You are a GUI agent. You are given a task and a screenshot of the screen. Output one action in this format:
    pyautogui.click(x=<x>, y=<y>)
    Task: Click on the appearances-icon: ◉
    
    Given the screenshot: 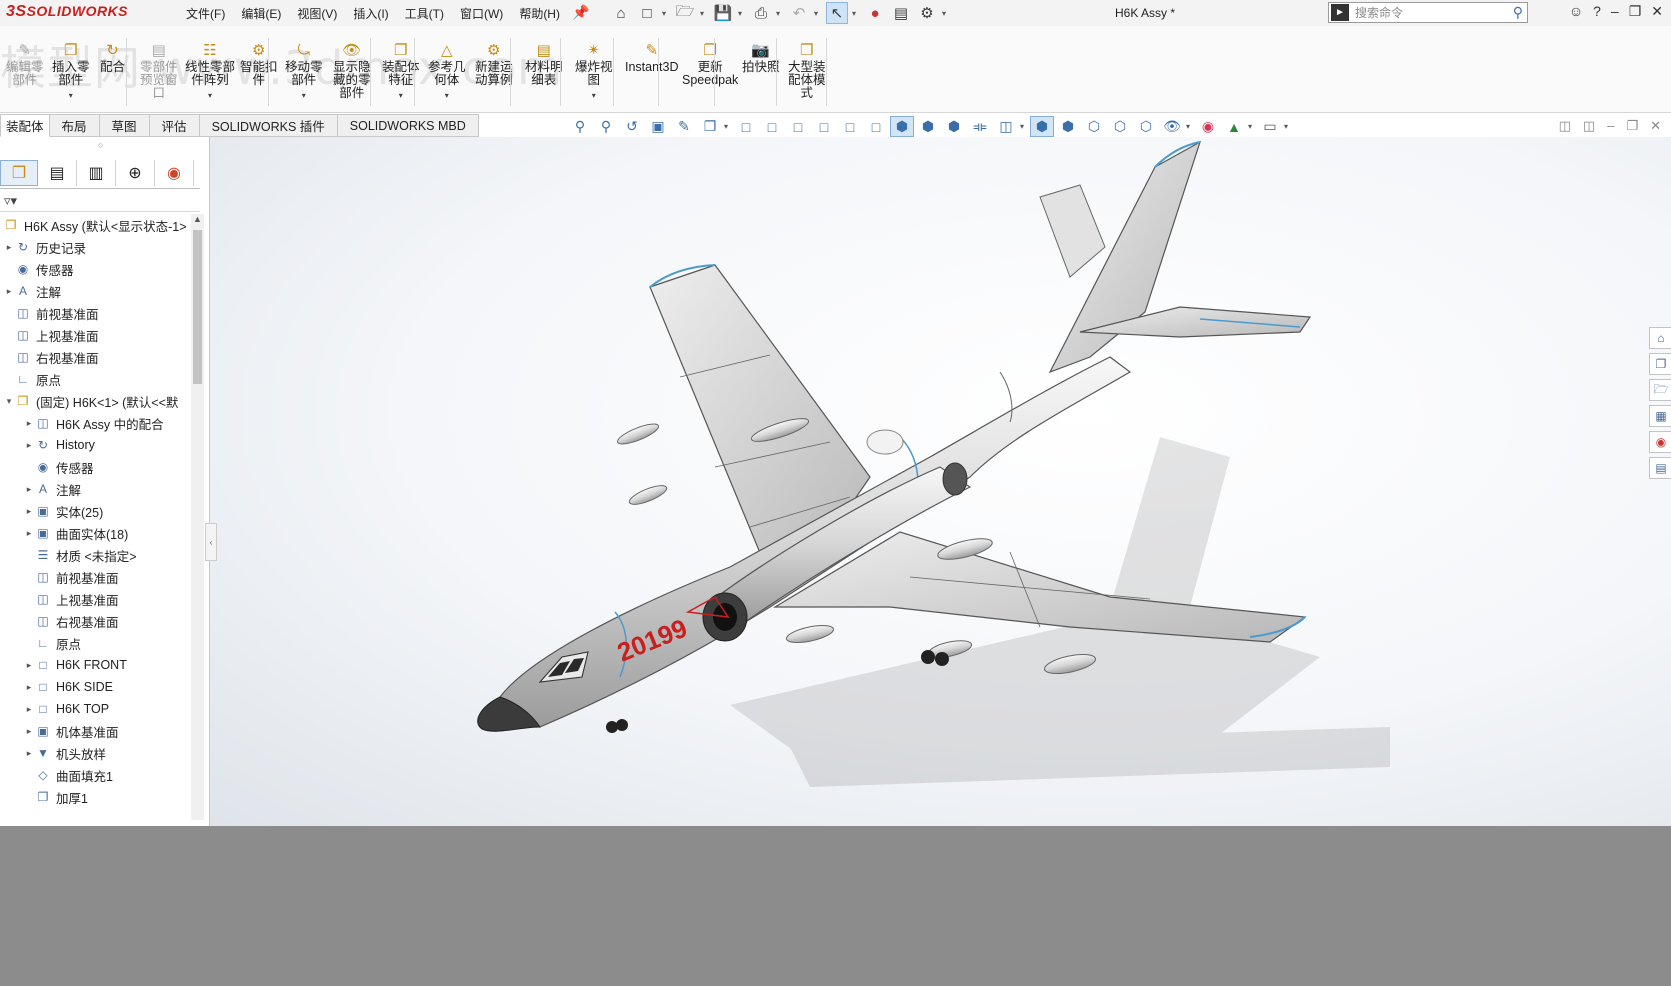 What is the action you would take?
    pyautogui.click(x=1660, y=442)
    